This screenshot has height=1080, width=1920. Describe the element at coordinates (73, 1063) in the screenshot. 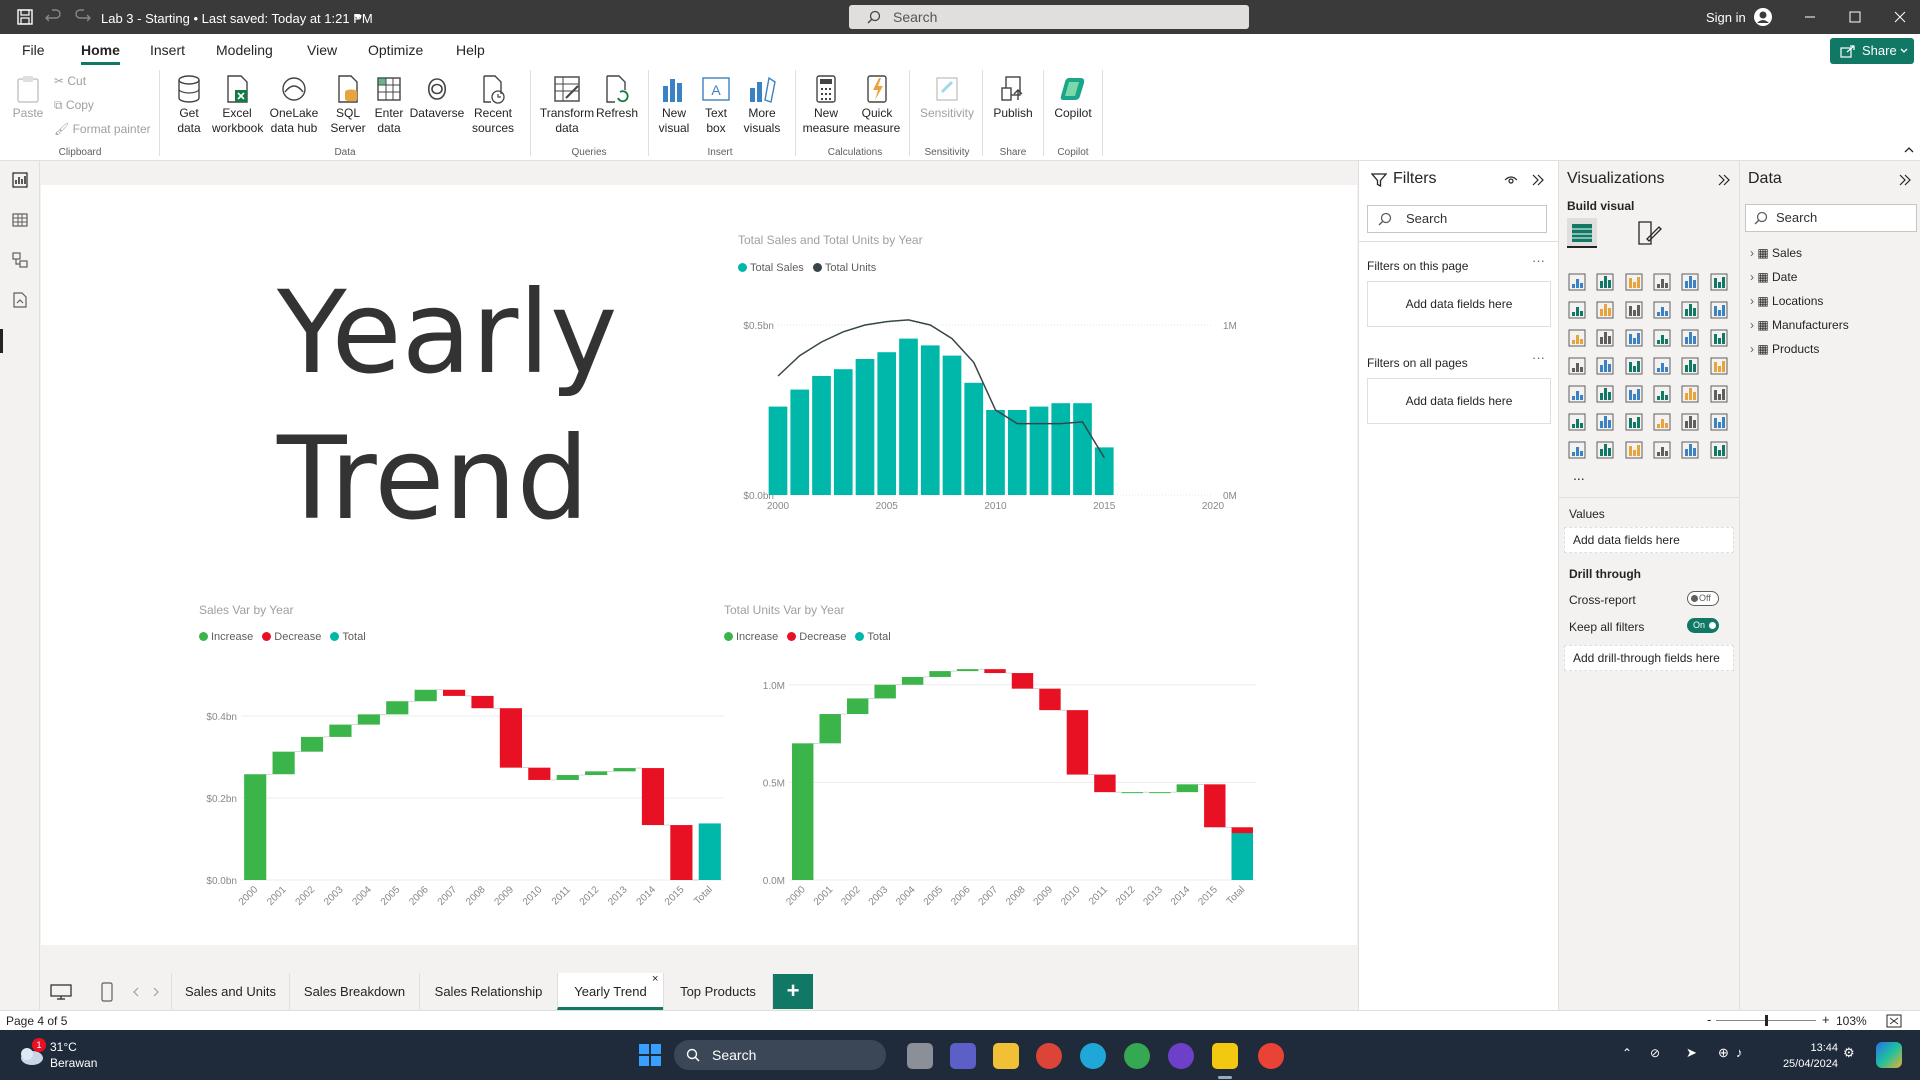

I see `weather-description: Berawan` at that location.